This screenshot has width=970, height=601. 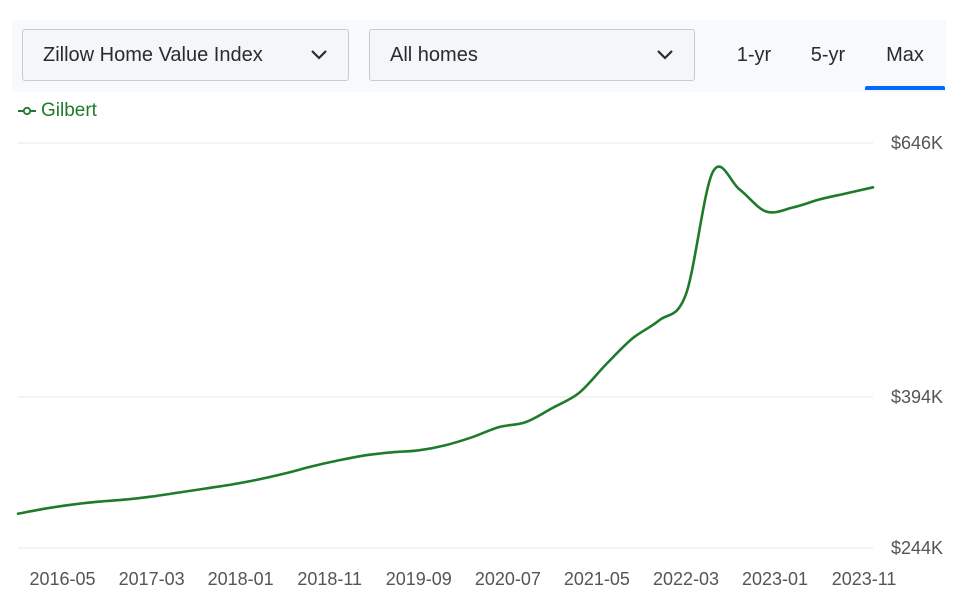 I want to click on x-tick-label: 2021-05, so click(x=597, y=579).